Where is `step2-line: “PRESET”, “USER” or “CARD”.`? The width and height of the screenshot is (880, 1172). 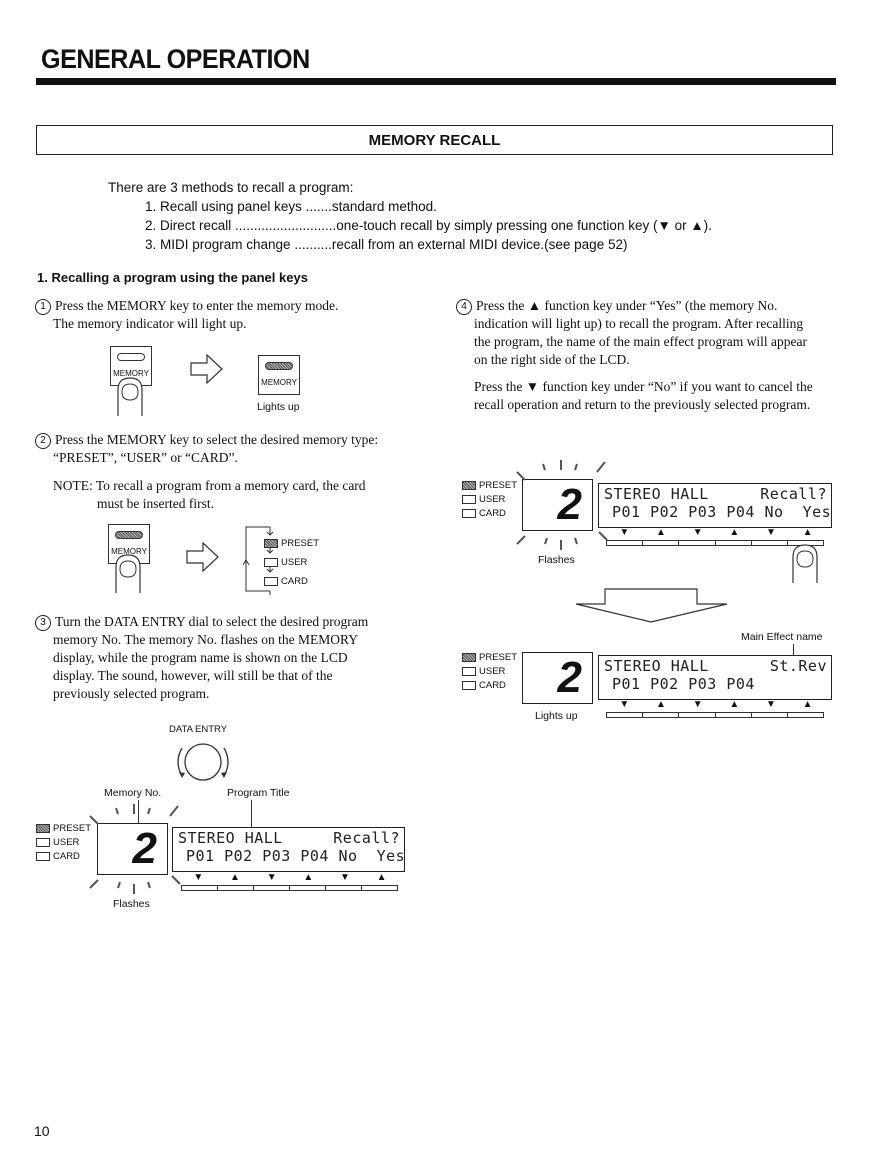 step2-line: “PRESET”, “USER” or “CARD”. is located at coordinates (145, 457).